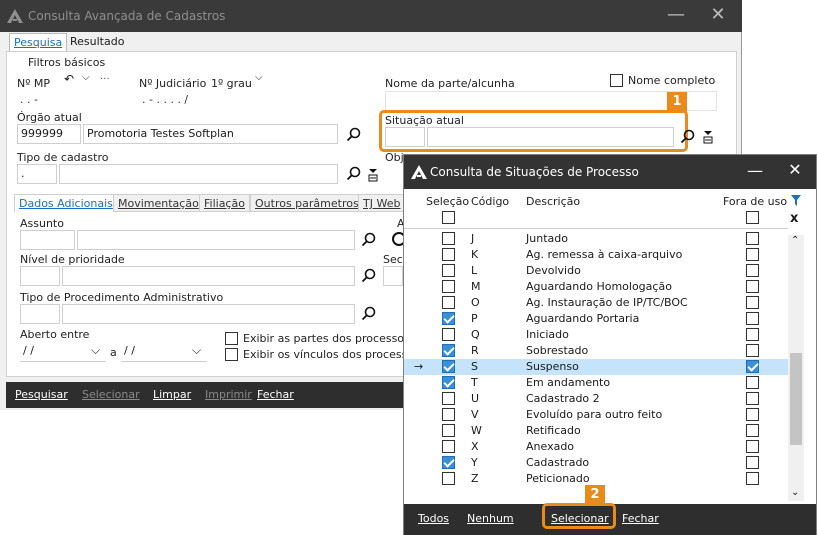  I want to click on filter-icon, so click(797, 201).